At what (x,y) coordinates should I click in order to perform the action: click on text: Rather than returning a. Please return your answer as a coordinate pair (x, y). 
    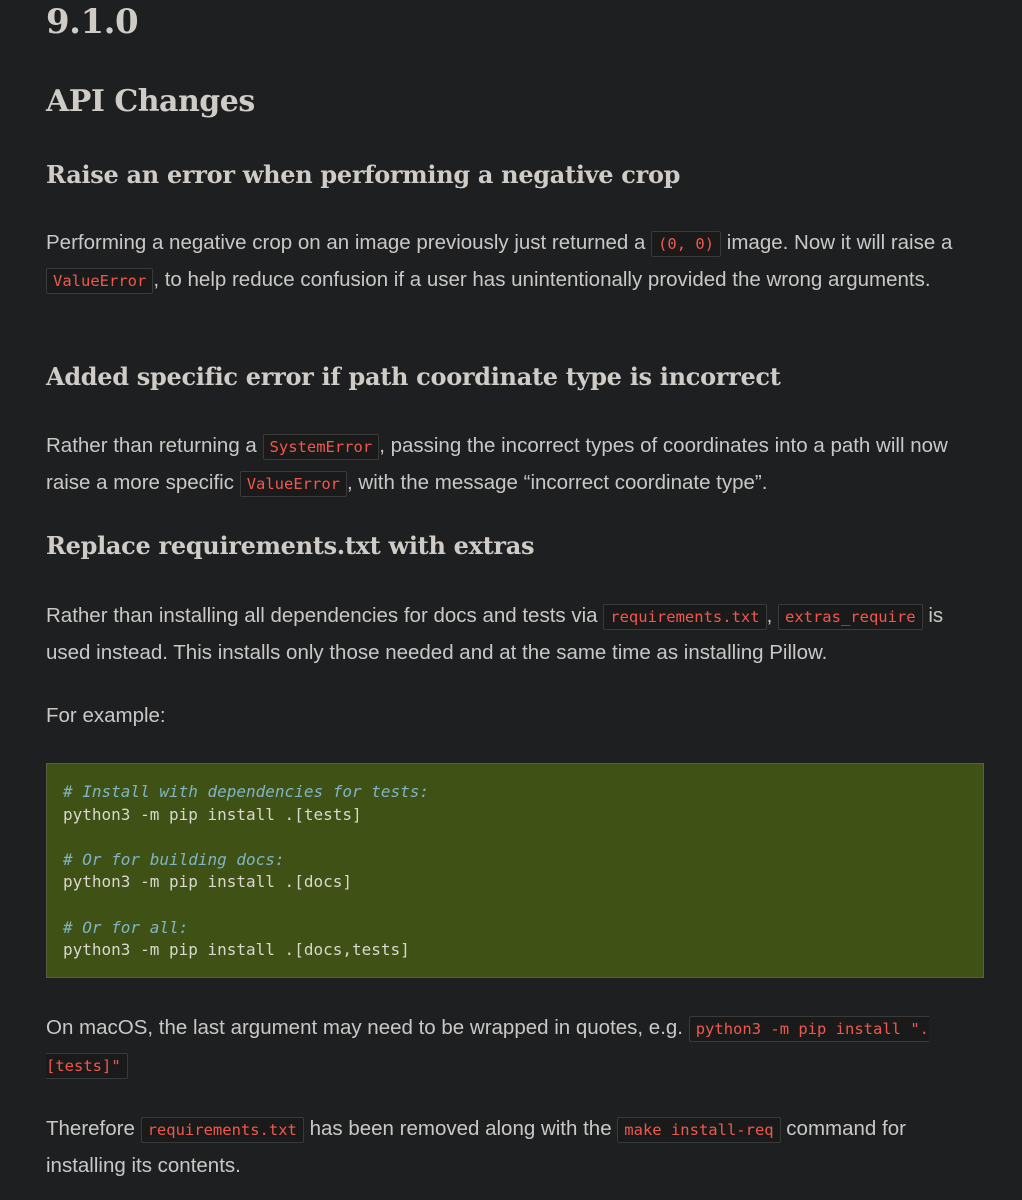
    Looking at the image, I should click on (154, 445).